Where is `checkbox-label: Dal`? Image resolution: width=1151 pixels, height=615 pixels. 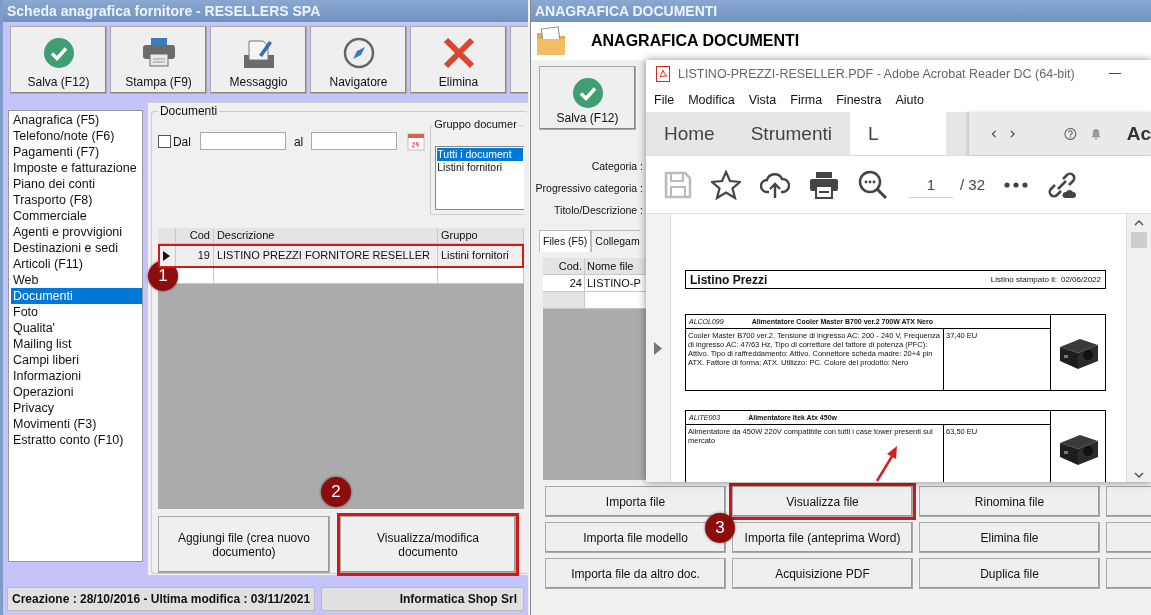 checkbox-label: Dal is located at coordinates (182, 142).